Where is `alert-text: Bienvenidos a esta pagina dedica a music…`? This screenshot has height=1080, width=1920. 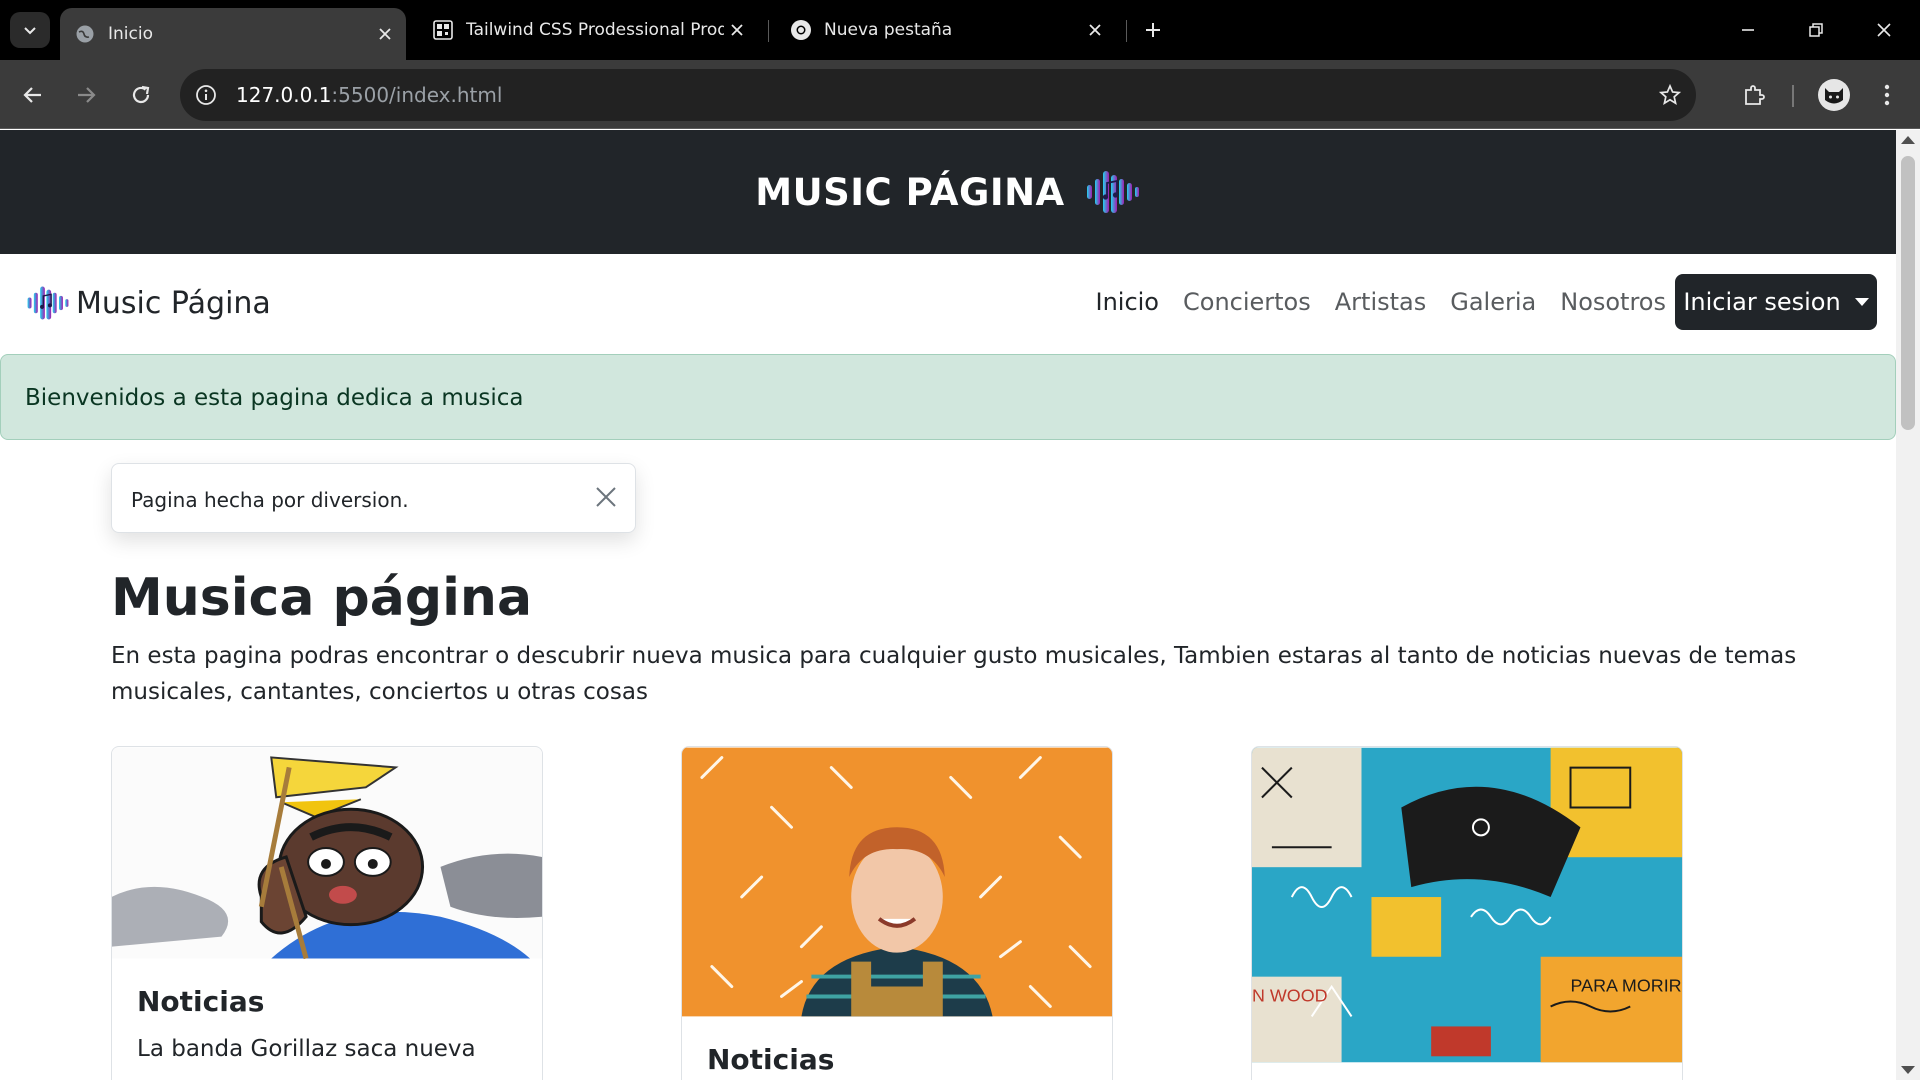
alert-text: Bienvenidos a esta pagina dedica a music… is located at coordinates (274, 398).